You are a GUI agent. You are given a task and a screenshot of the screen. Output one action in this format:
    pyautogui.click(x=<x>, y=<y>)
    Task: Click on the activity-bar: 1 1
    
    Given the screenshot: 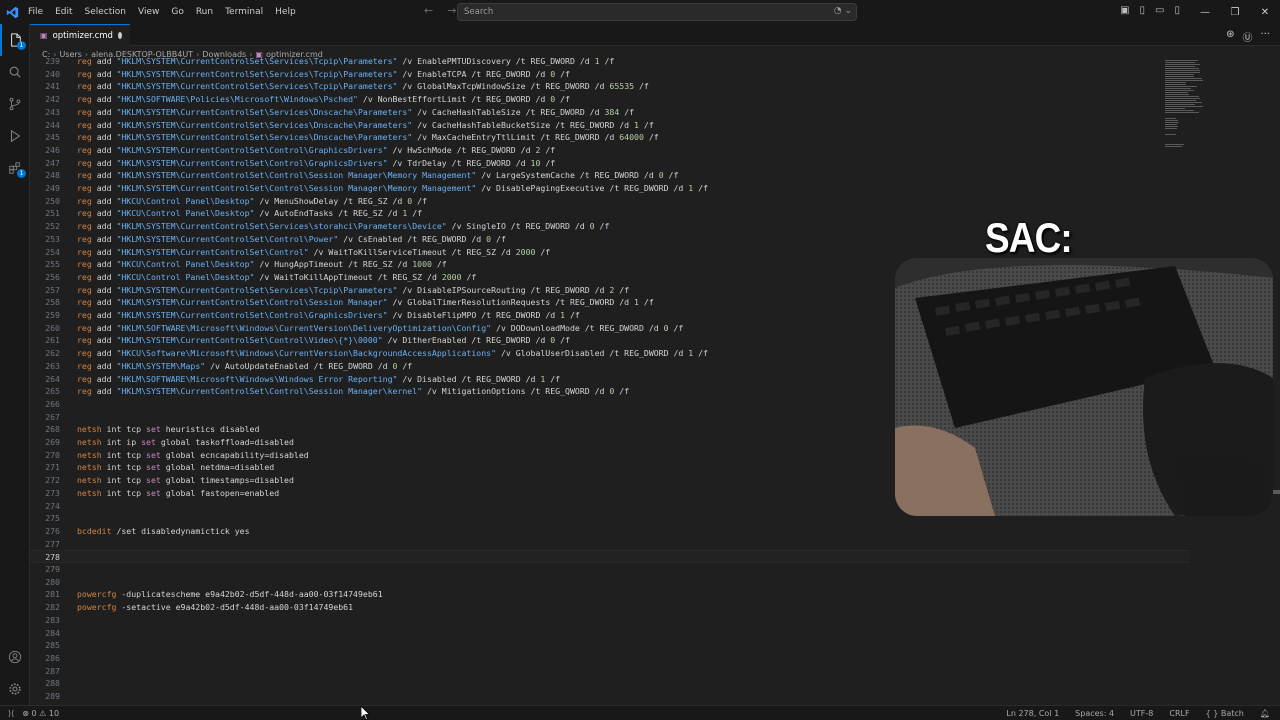 What is the action you would take?
    pyautogui.click(x=15, y=364)
    